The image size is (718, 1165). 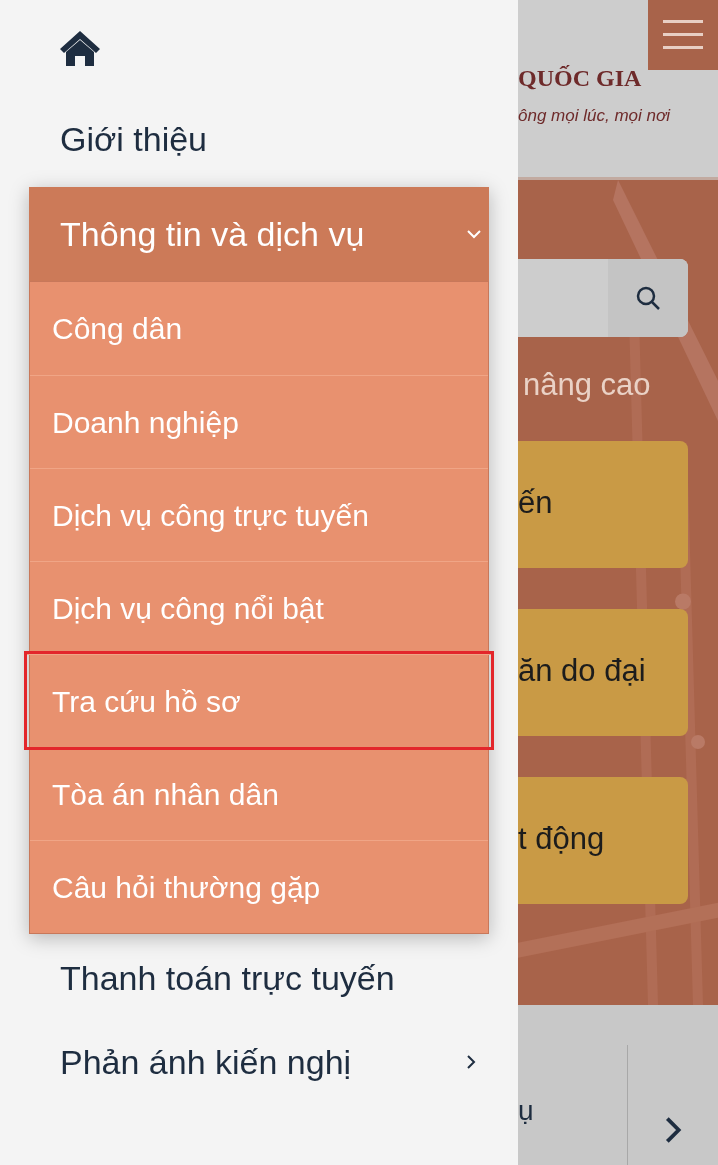 I want to click on tab-label: ụ, so click(x=526, y=1110).